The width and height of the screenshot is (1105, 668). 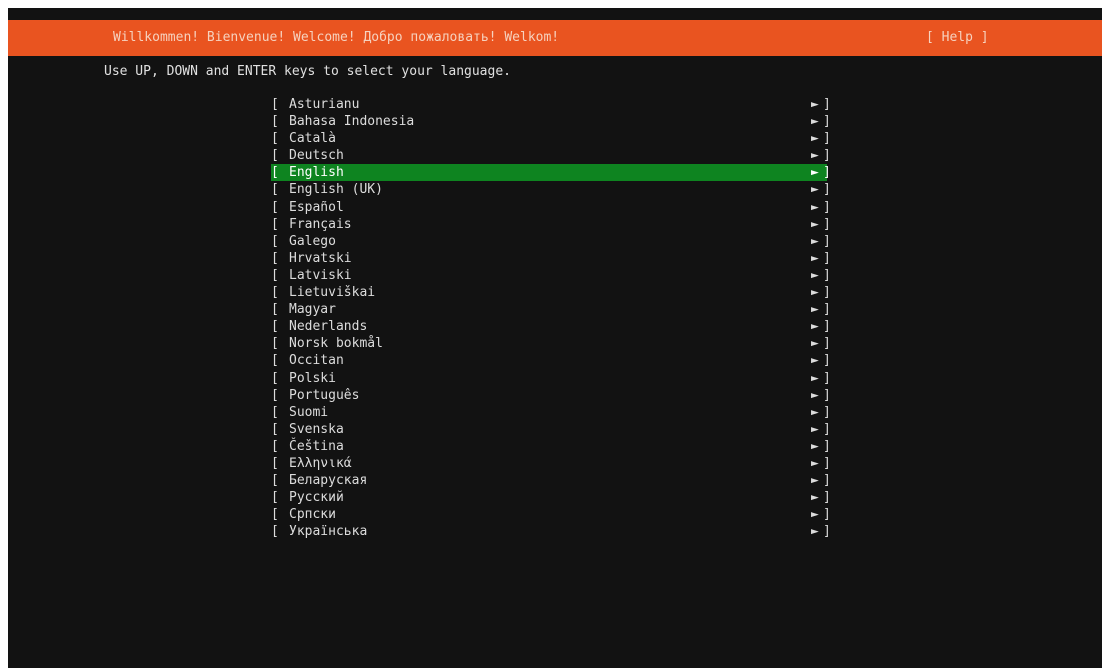 What do you see at coordinates (320, 463) in the screenshot?
I see `language-label: Ελληνικά` at bounding box center [320, 463].